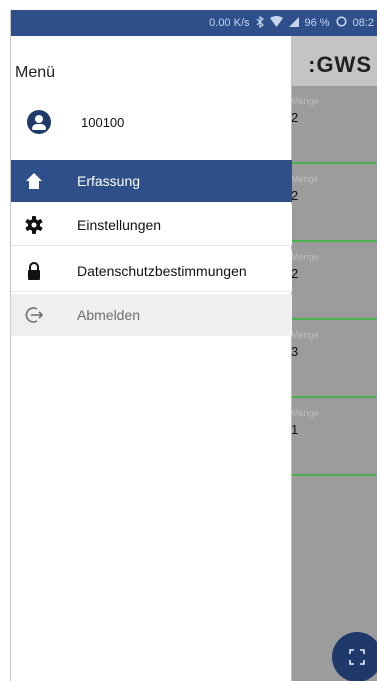 Image resolution: width=377 pixels, height=681 pixels. What do you see at coordinates (151, 315) in the screenshot?
I see `drawer-item-abmelden: Abmelden` at bounding box center [151, 315].